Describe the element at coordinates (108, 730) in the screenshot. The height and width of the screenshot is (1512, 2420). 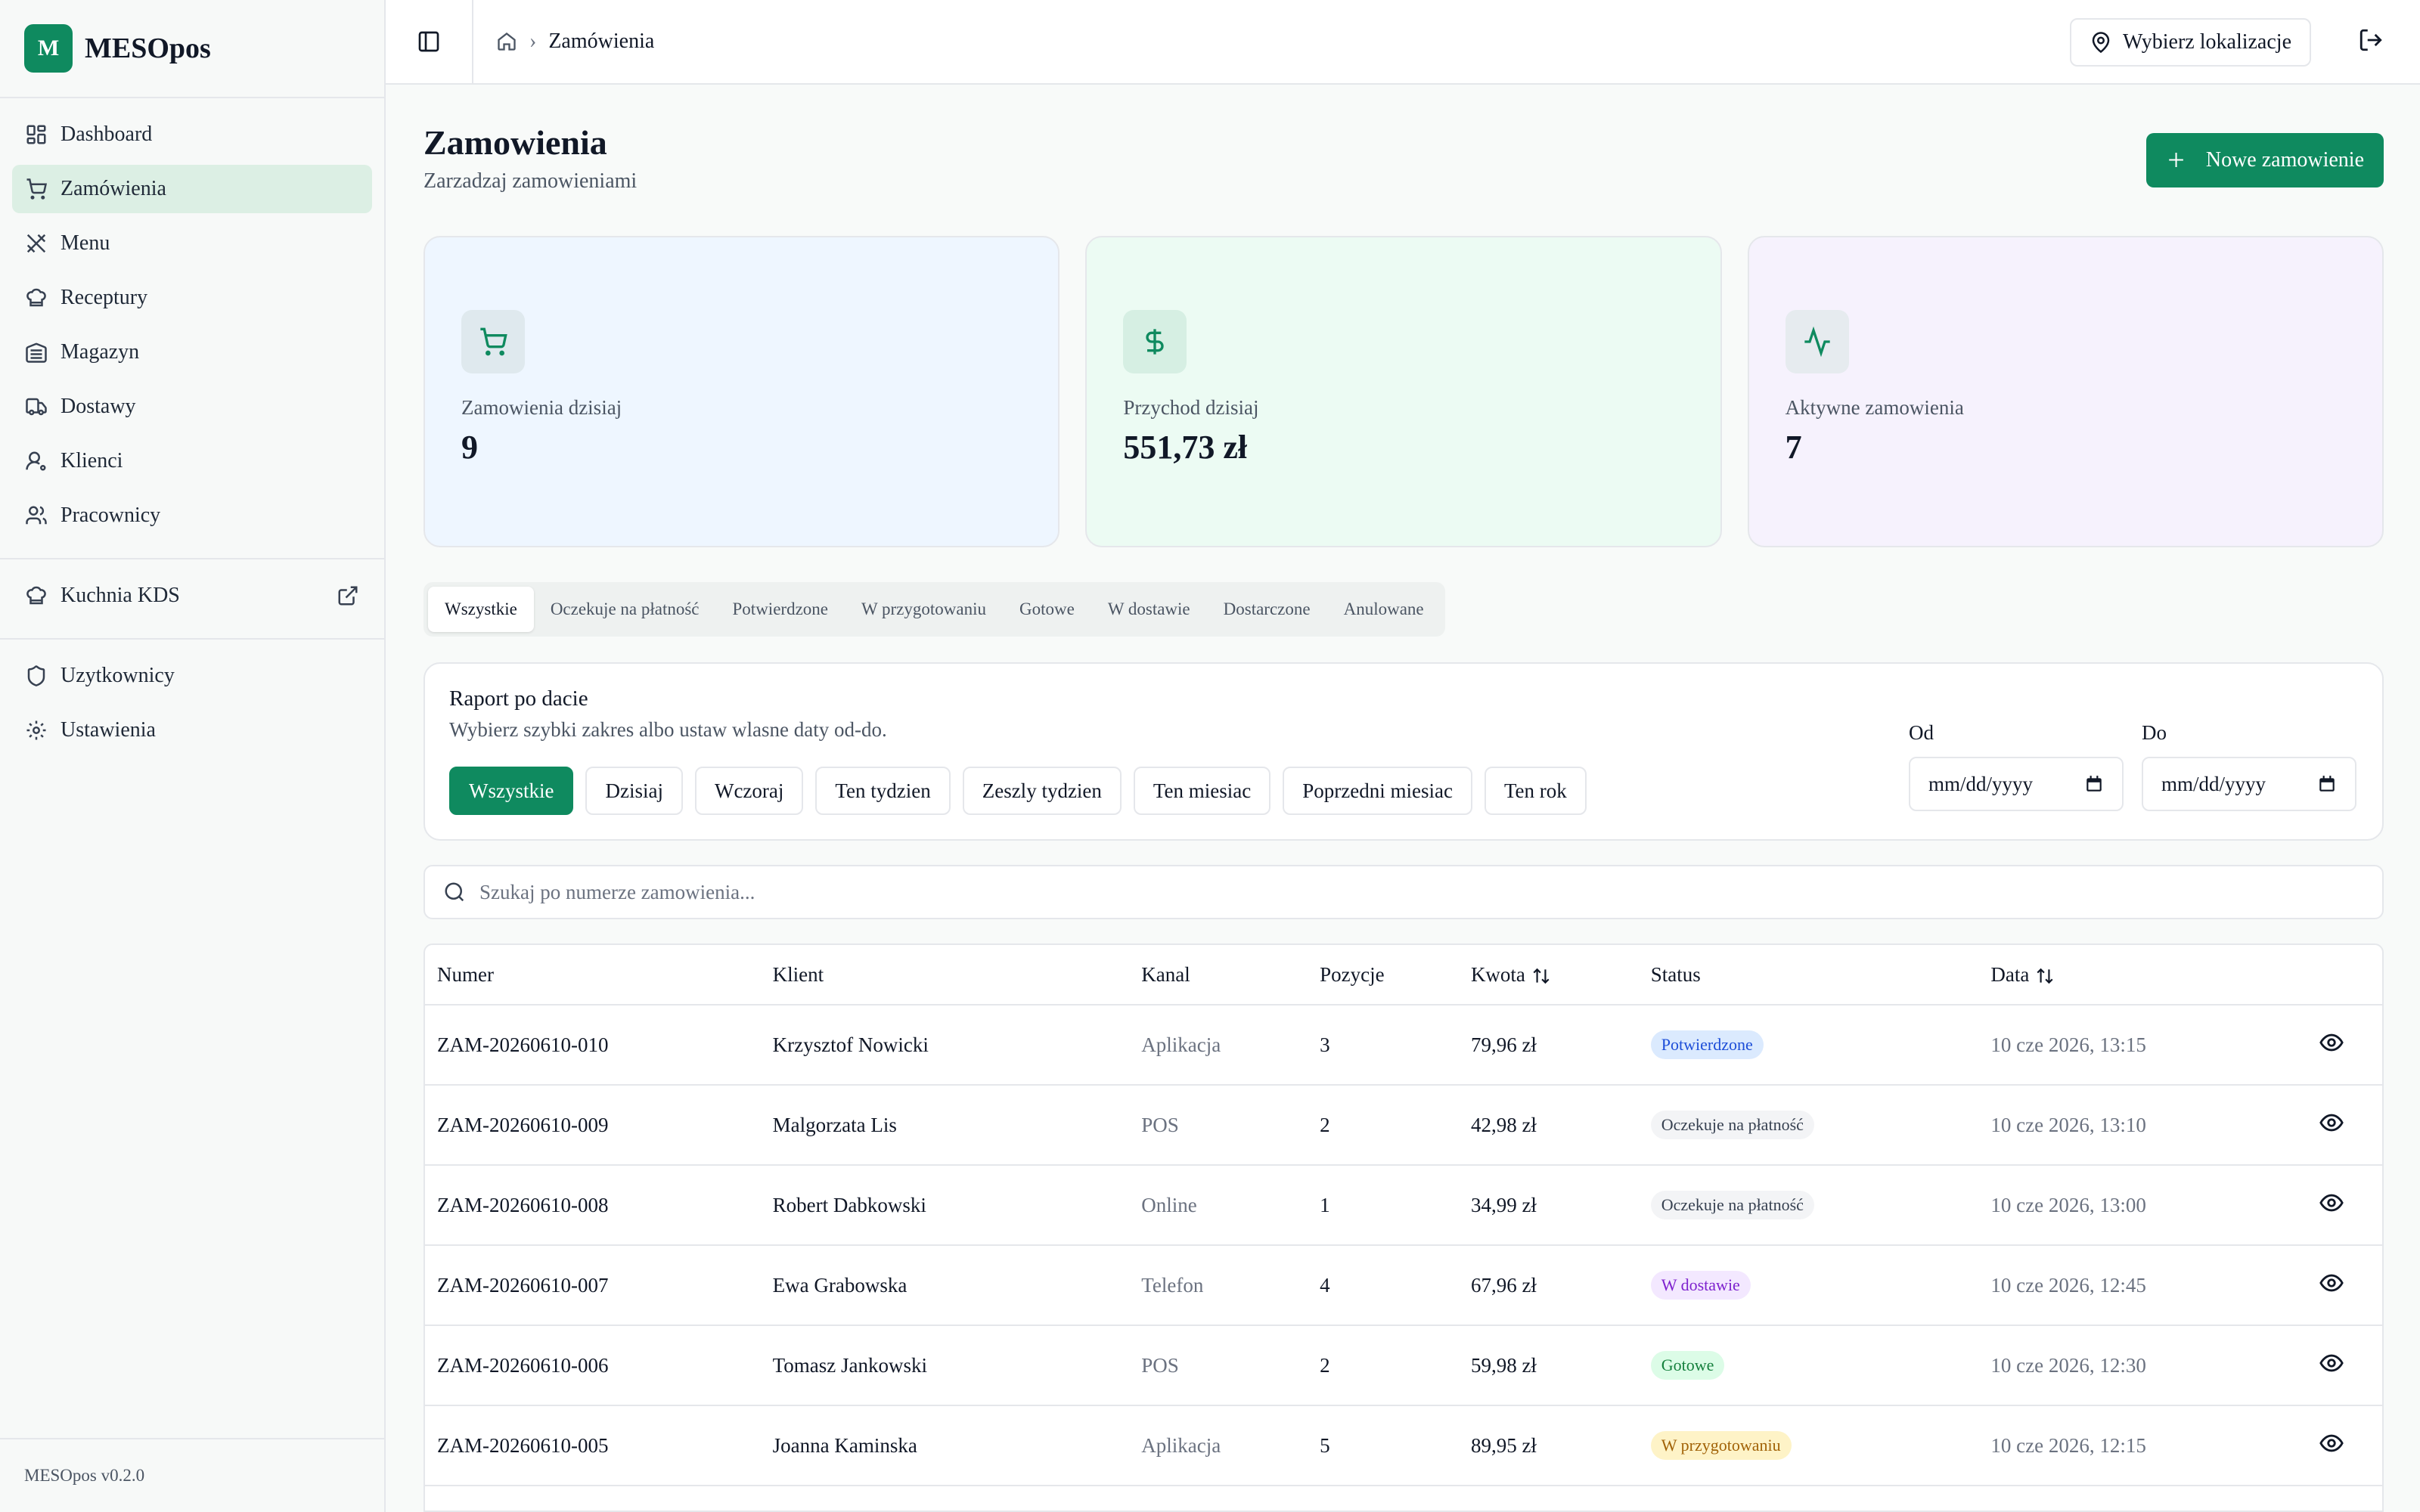
I see `sidebar-item-label: Ustawienia` at that location.